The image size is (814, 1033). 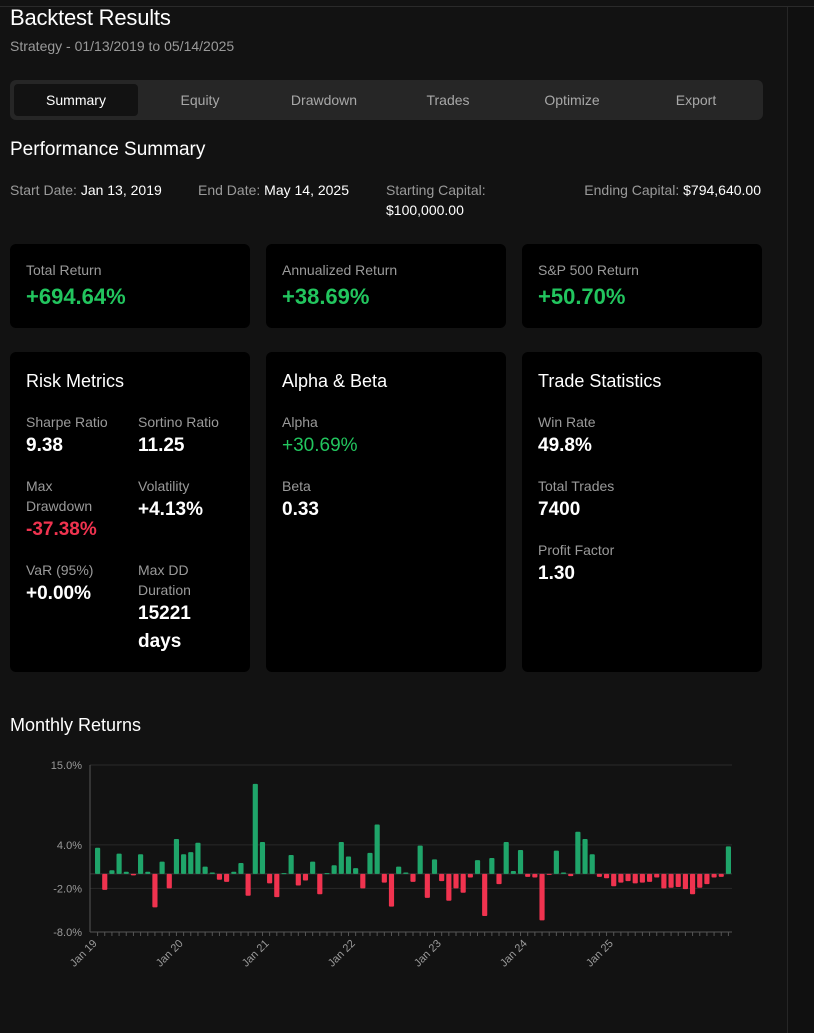 I want to click on annualized-return-label: Annualized Return, so click(x=340, y=270).